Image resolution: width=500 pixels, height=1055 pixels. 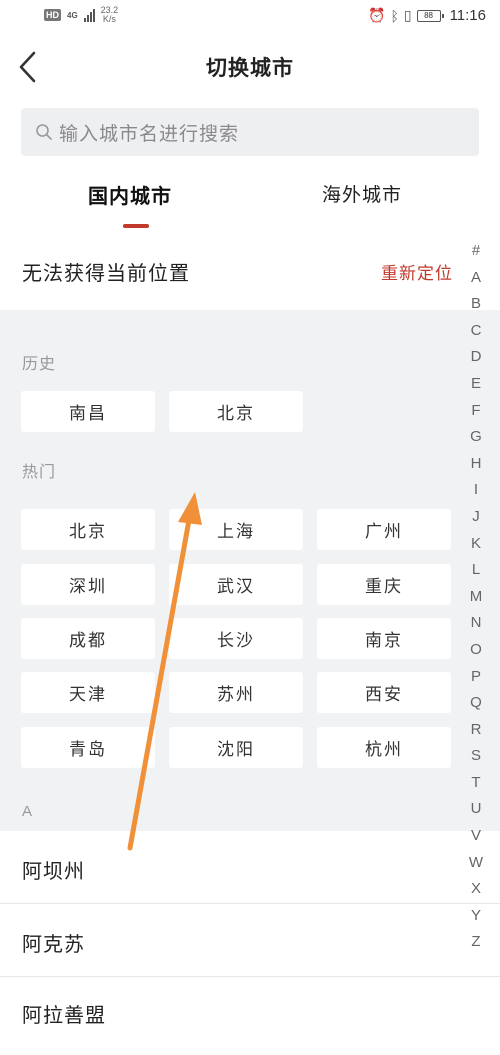 I want to click on index-letter: M, so click(x=476, y=597).